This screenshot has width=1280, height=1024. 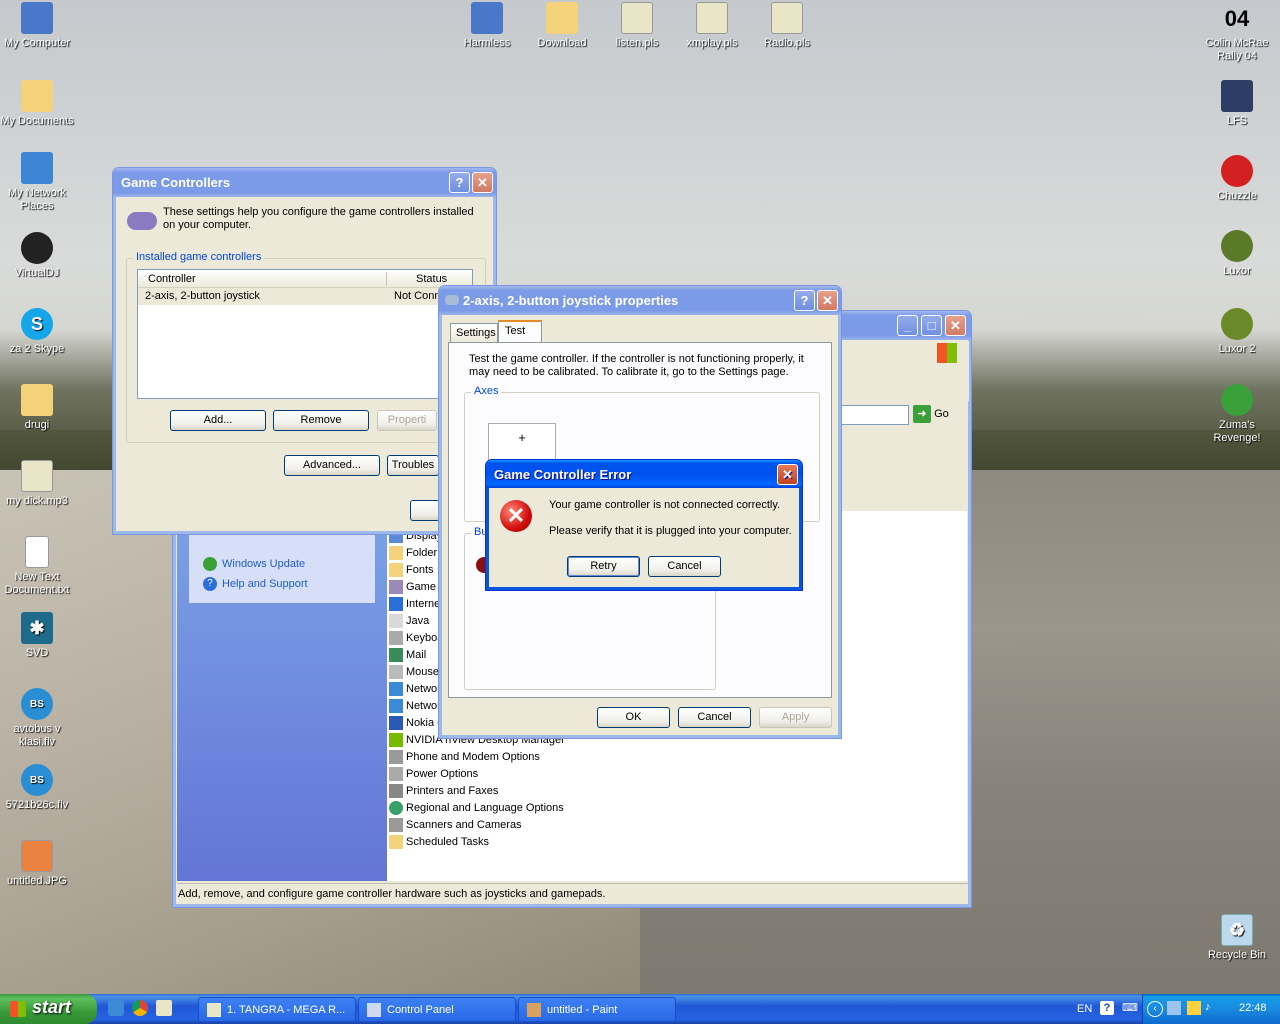 I want to click on desktop-icon: BS avtobus v klasi.flv, so click(x=37, y=718).